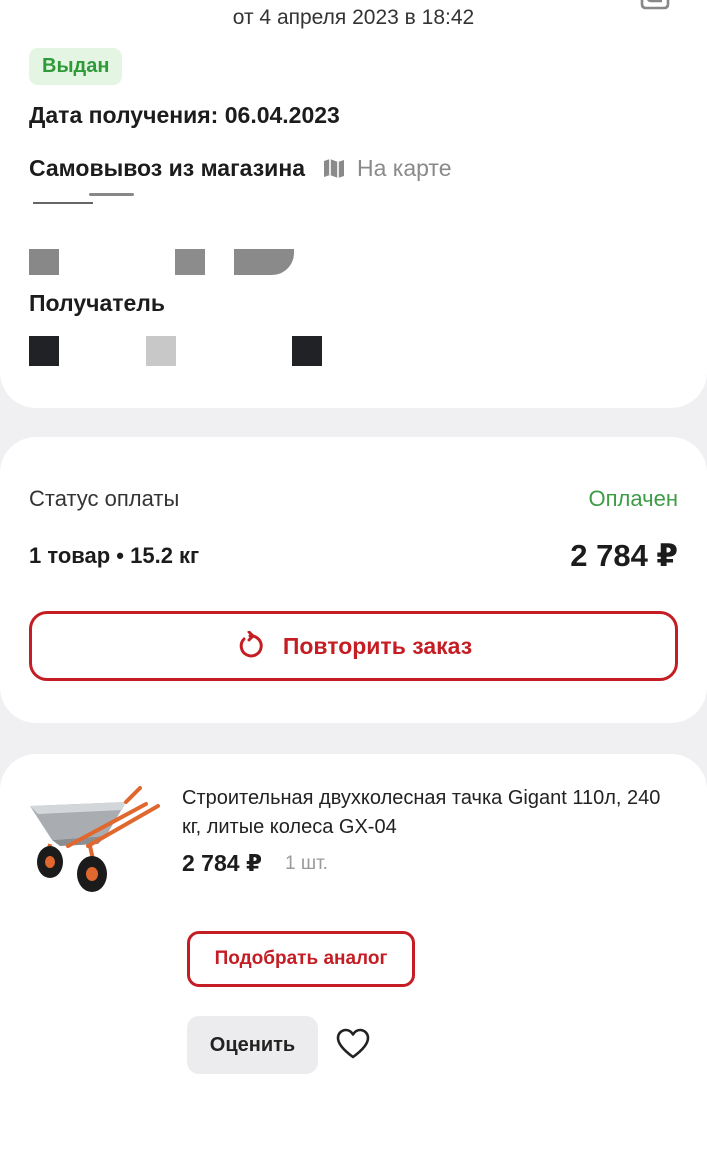  What do you see at coordinates (164, 238) in the screenshot?
I see `redacted-address` at bounding box center [164, 238].